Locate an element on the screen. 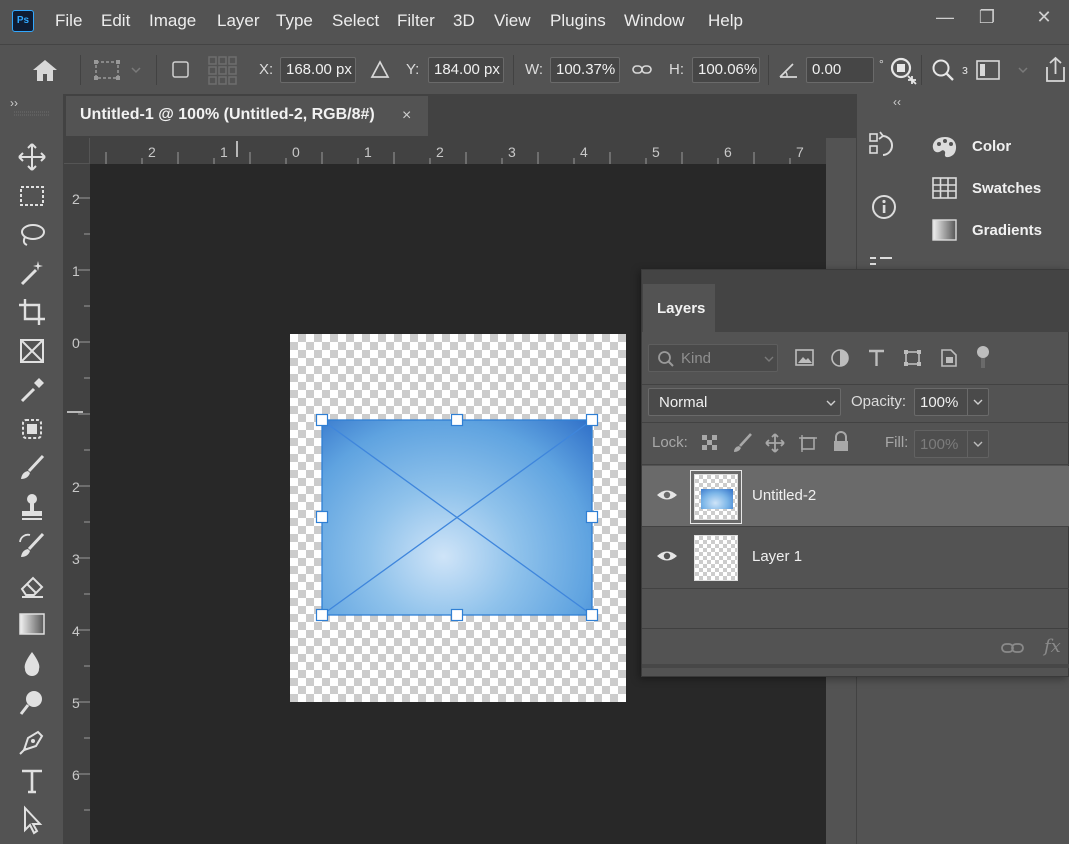 This screenshot has height=844, width=1069. ruler-v-tick: 6 is located at coordinates (76, 775).